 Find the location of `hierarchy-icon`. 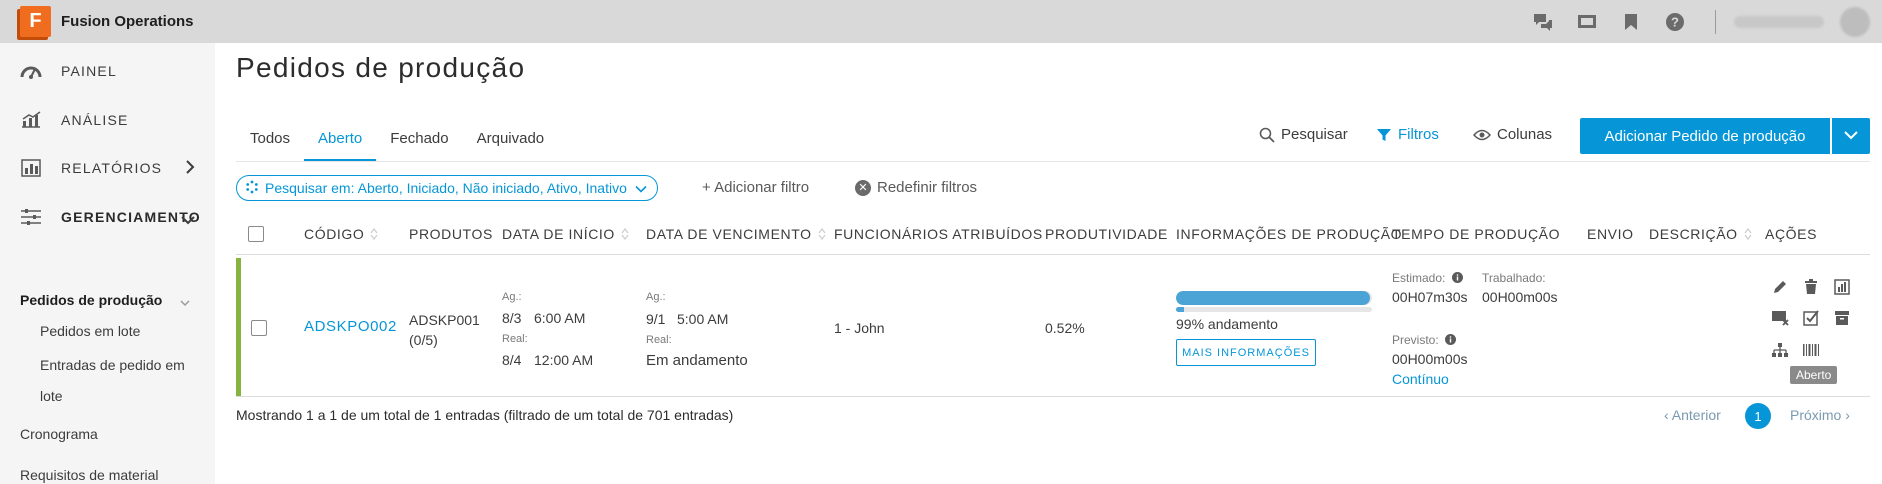

hierarchy-icon is located at coordinates (1780, 350).